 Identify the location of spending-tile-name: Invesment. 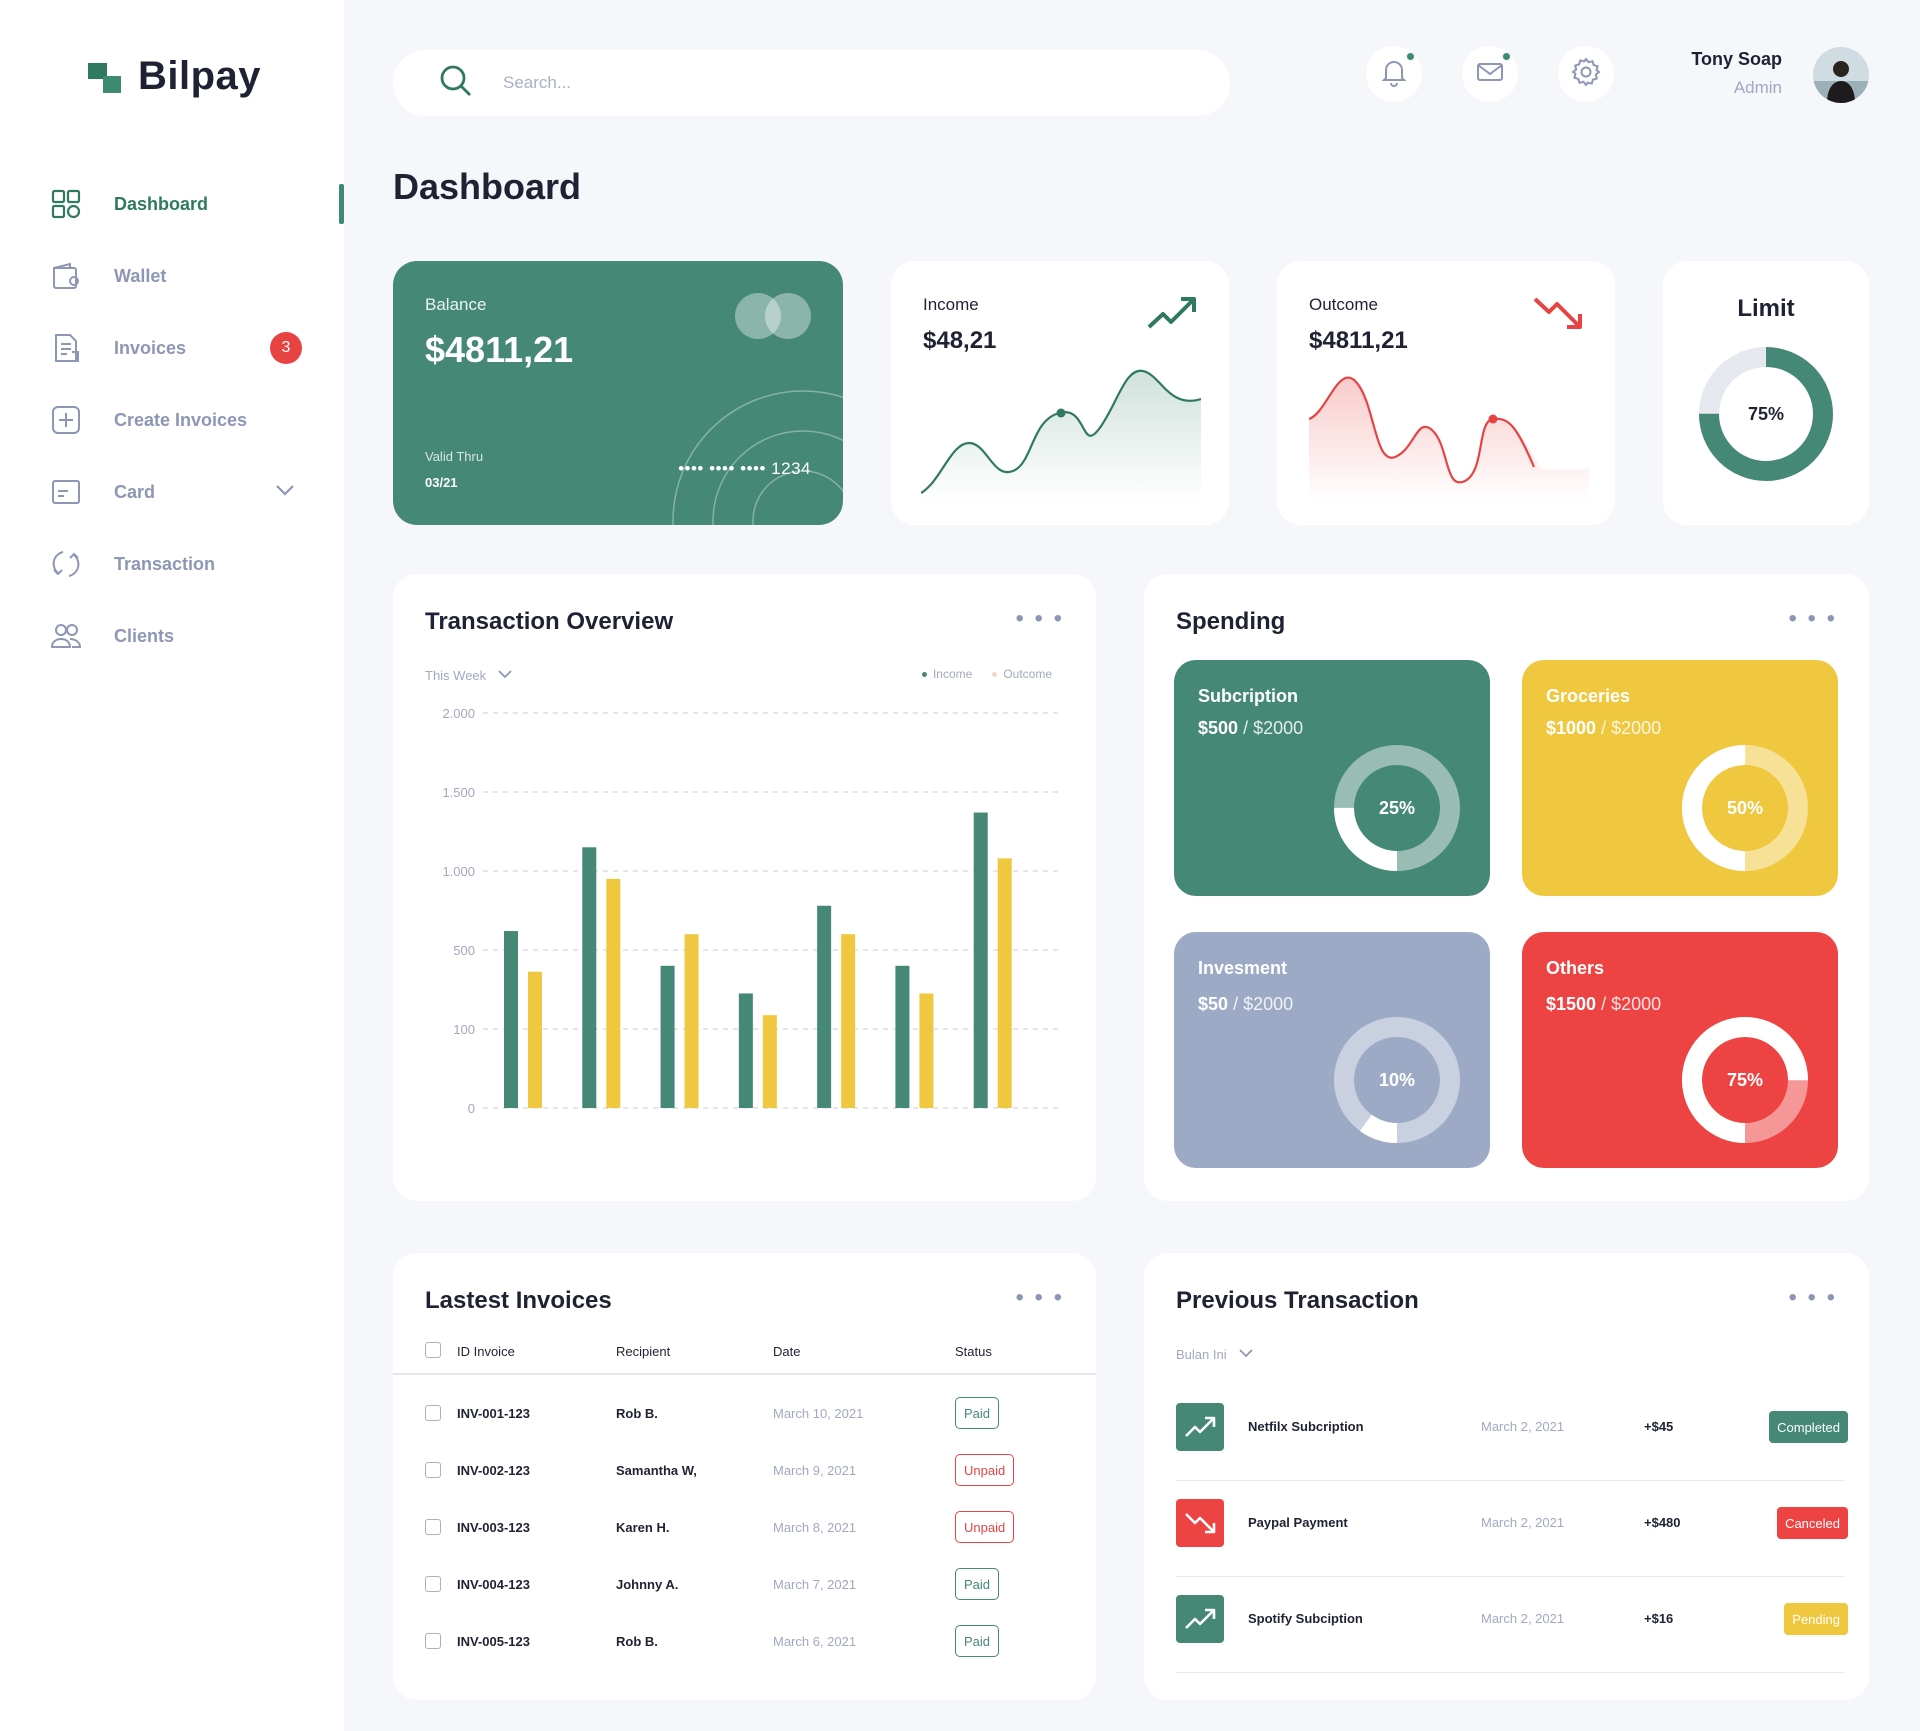
(1243, 968).